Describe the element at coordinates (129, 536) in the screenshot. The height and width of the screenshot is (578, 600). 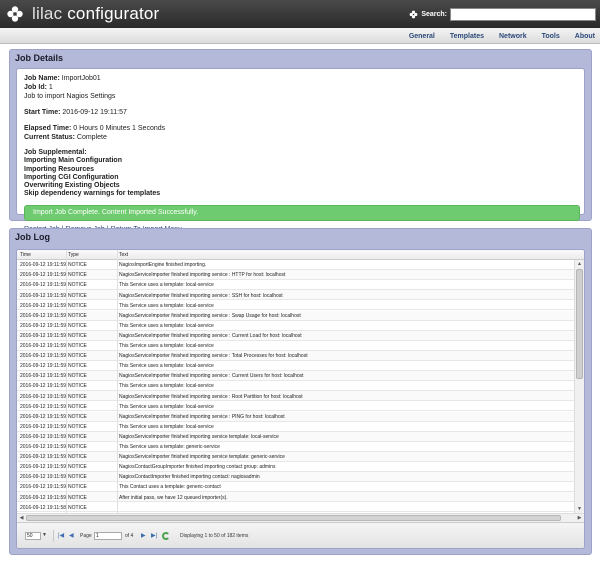
I see `page-count: of 4` at that location.